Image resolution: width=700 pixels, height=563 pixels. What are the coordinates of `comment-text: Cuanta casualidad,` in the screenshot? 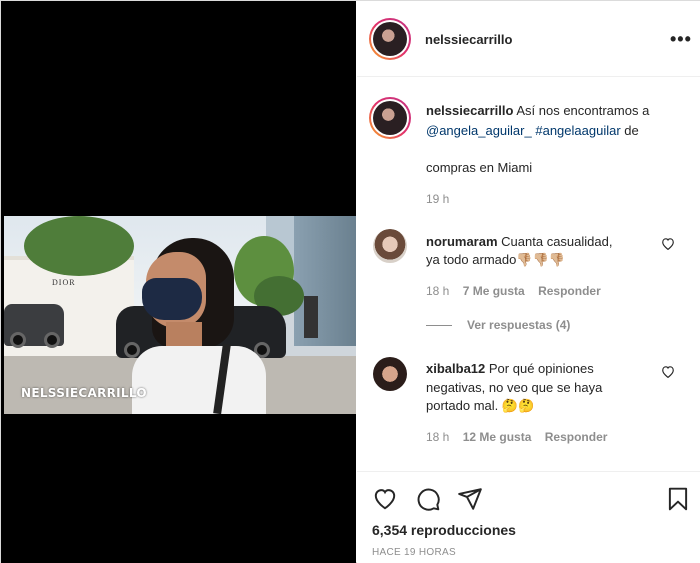 It's located at (557, 241).